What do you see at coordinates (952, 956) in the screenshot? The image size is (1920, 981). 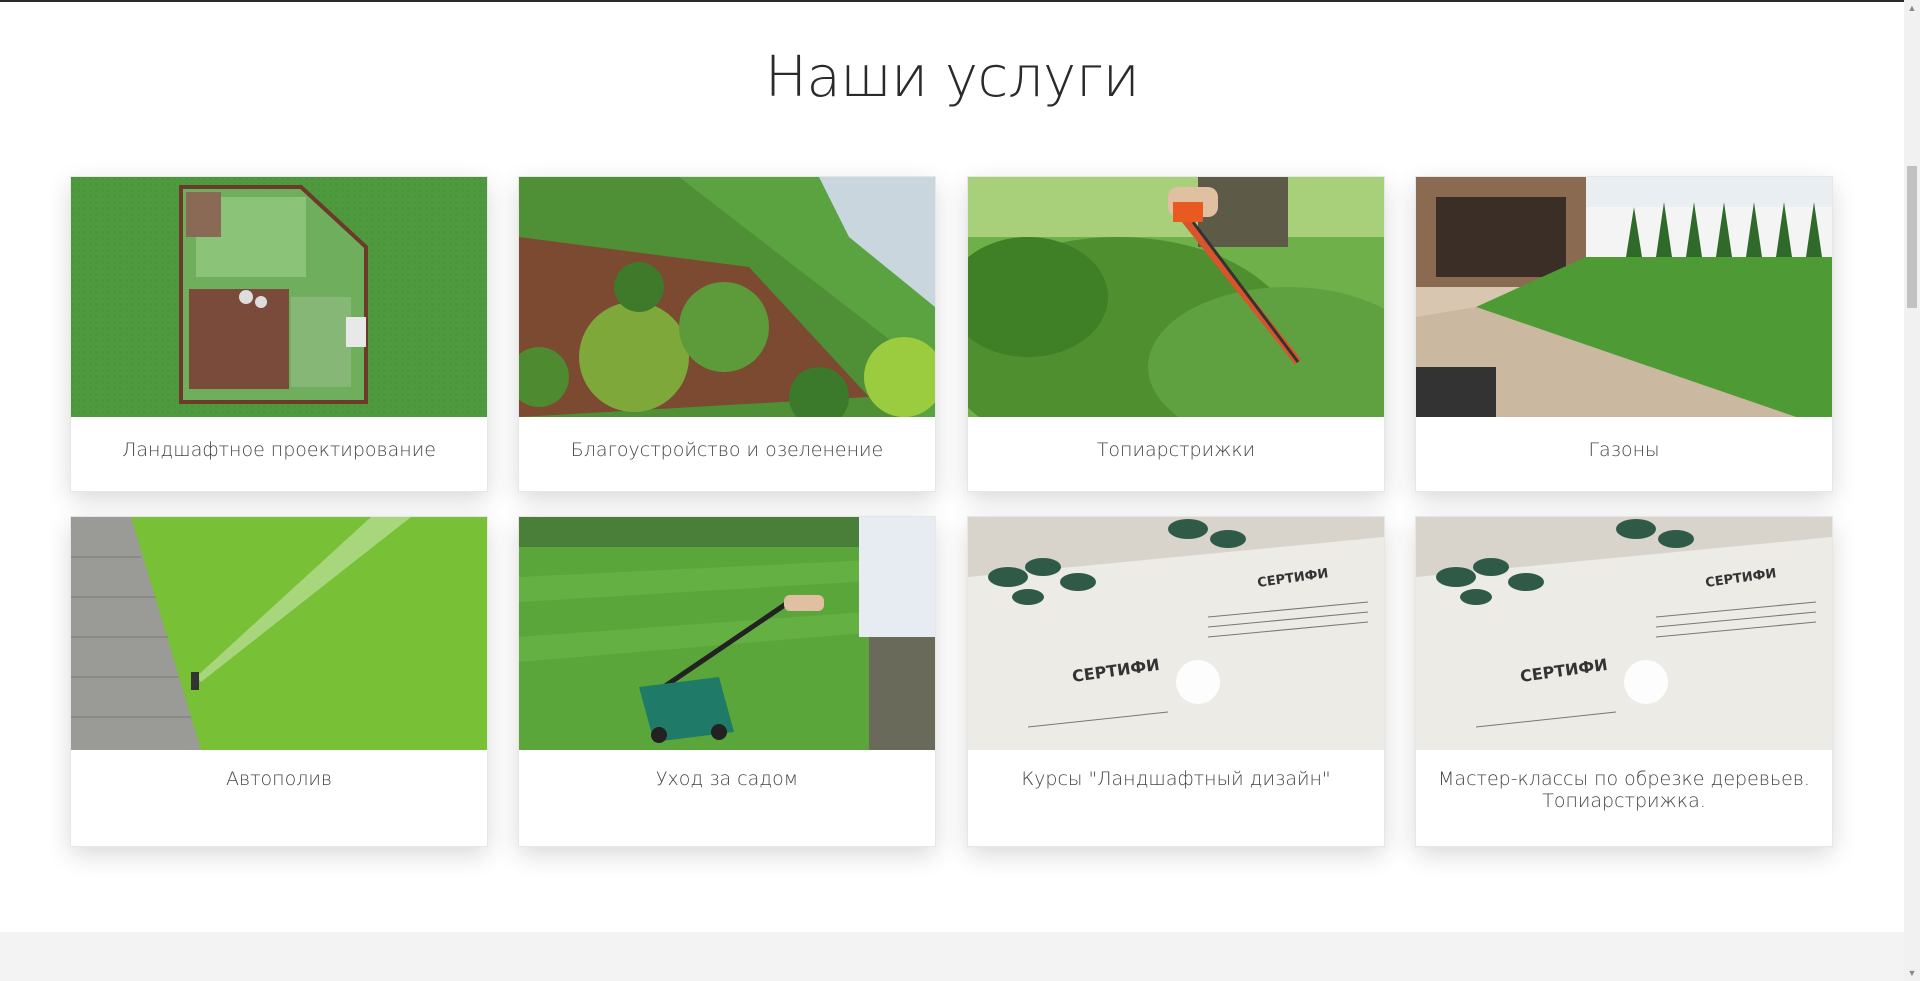 I see `next-section-band` at bounding box center [952, 956].